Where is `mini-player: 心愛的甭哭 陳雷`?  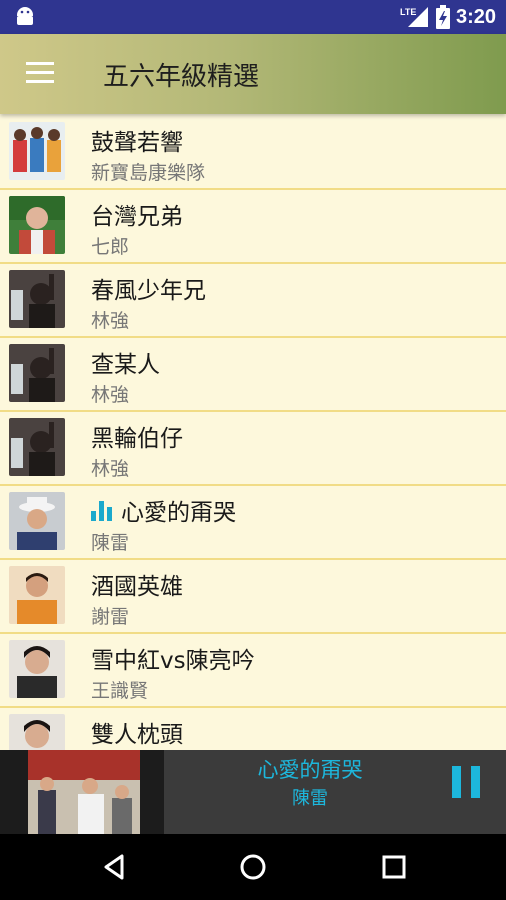
mini-player: 心愛的甭哭 陳雷 is located at coordinates (253, 792).